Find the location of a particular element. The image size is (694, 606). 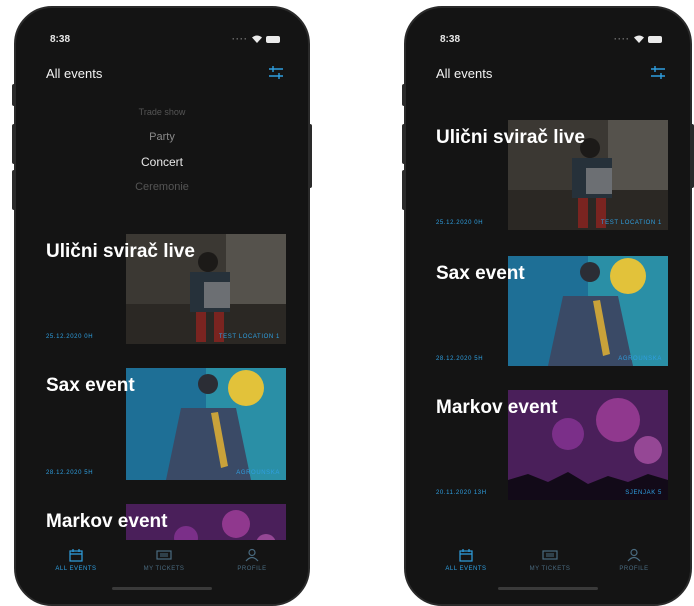

picker-item: Party is located at coordinates (162, 137).